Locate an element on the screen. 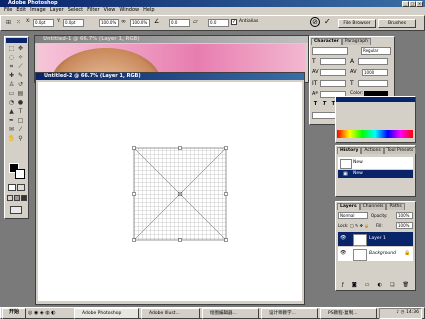  faux-bold-button: T is located at coordinates (315, 105).